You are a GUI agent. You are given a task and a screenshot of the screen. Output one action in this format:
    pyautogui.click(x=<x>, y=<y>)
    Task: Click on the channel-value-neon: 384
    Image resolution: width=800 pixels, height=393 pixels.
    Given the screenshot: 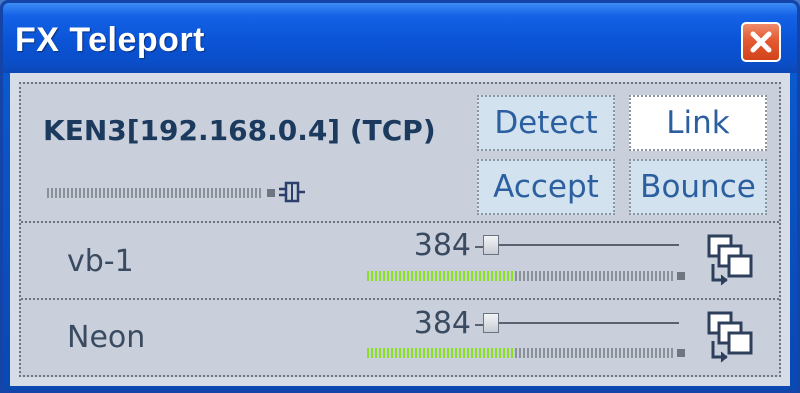 What is the action you would take?
    pyautogui.click(x=442, y=323)
    